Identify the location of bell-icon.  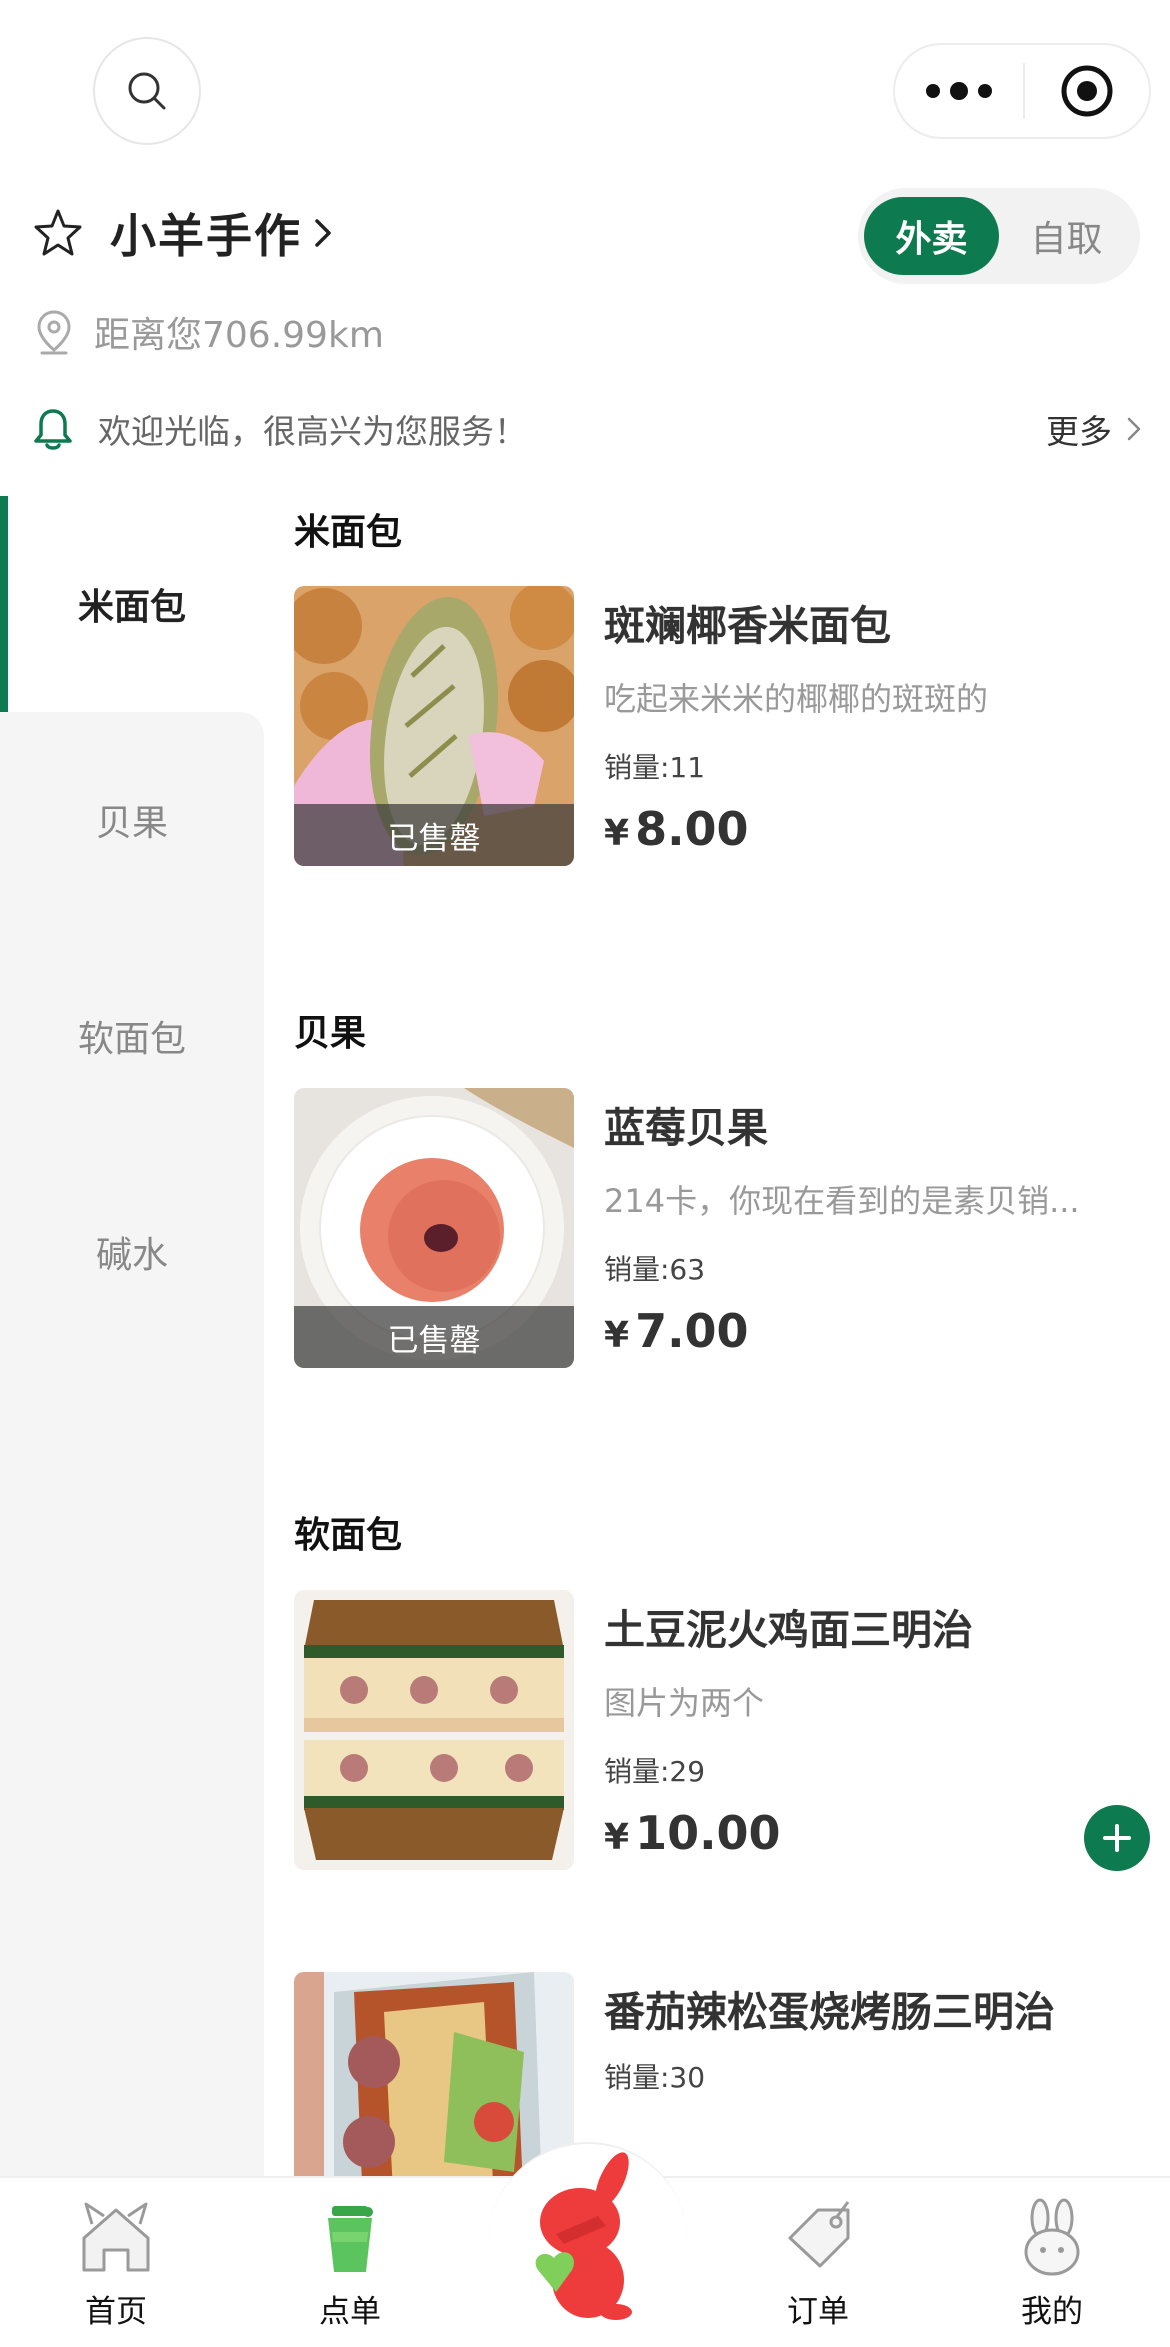
(53, 429).